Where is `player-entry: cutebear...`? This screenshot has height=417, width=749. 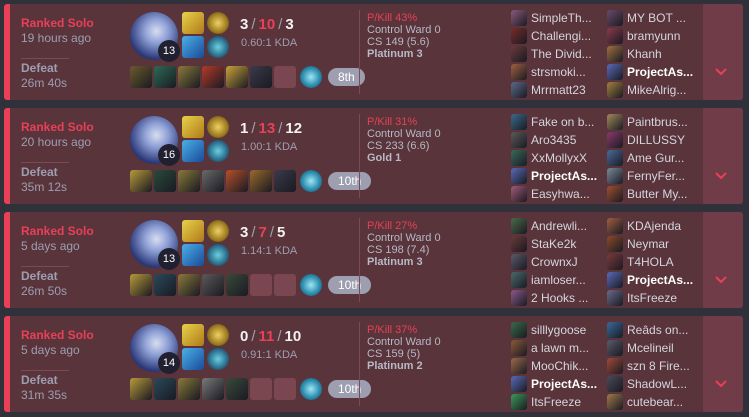 player-entry: cutebear... is located at coordinates (653, 402).